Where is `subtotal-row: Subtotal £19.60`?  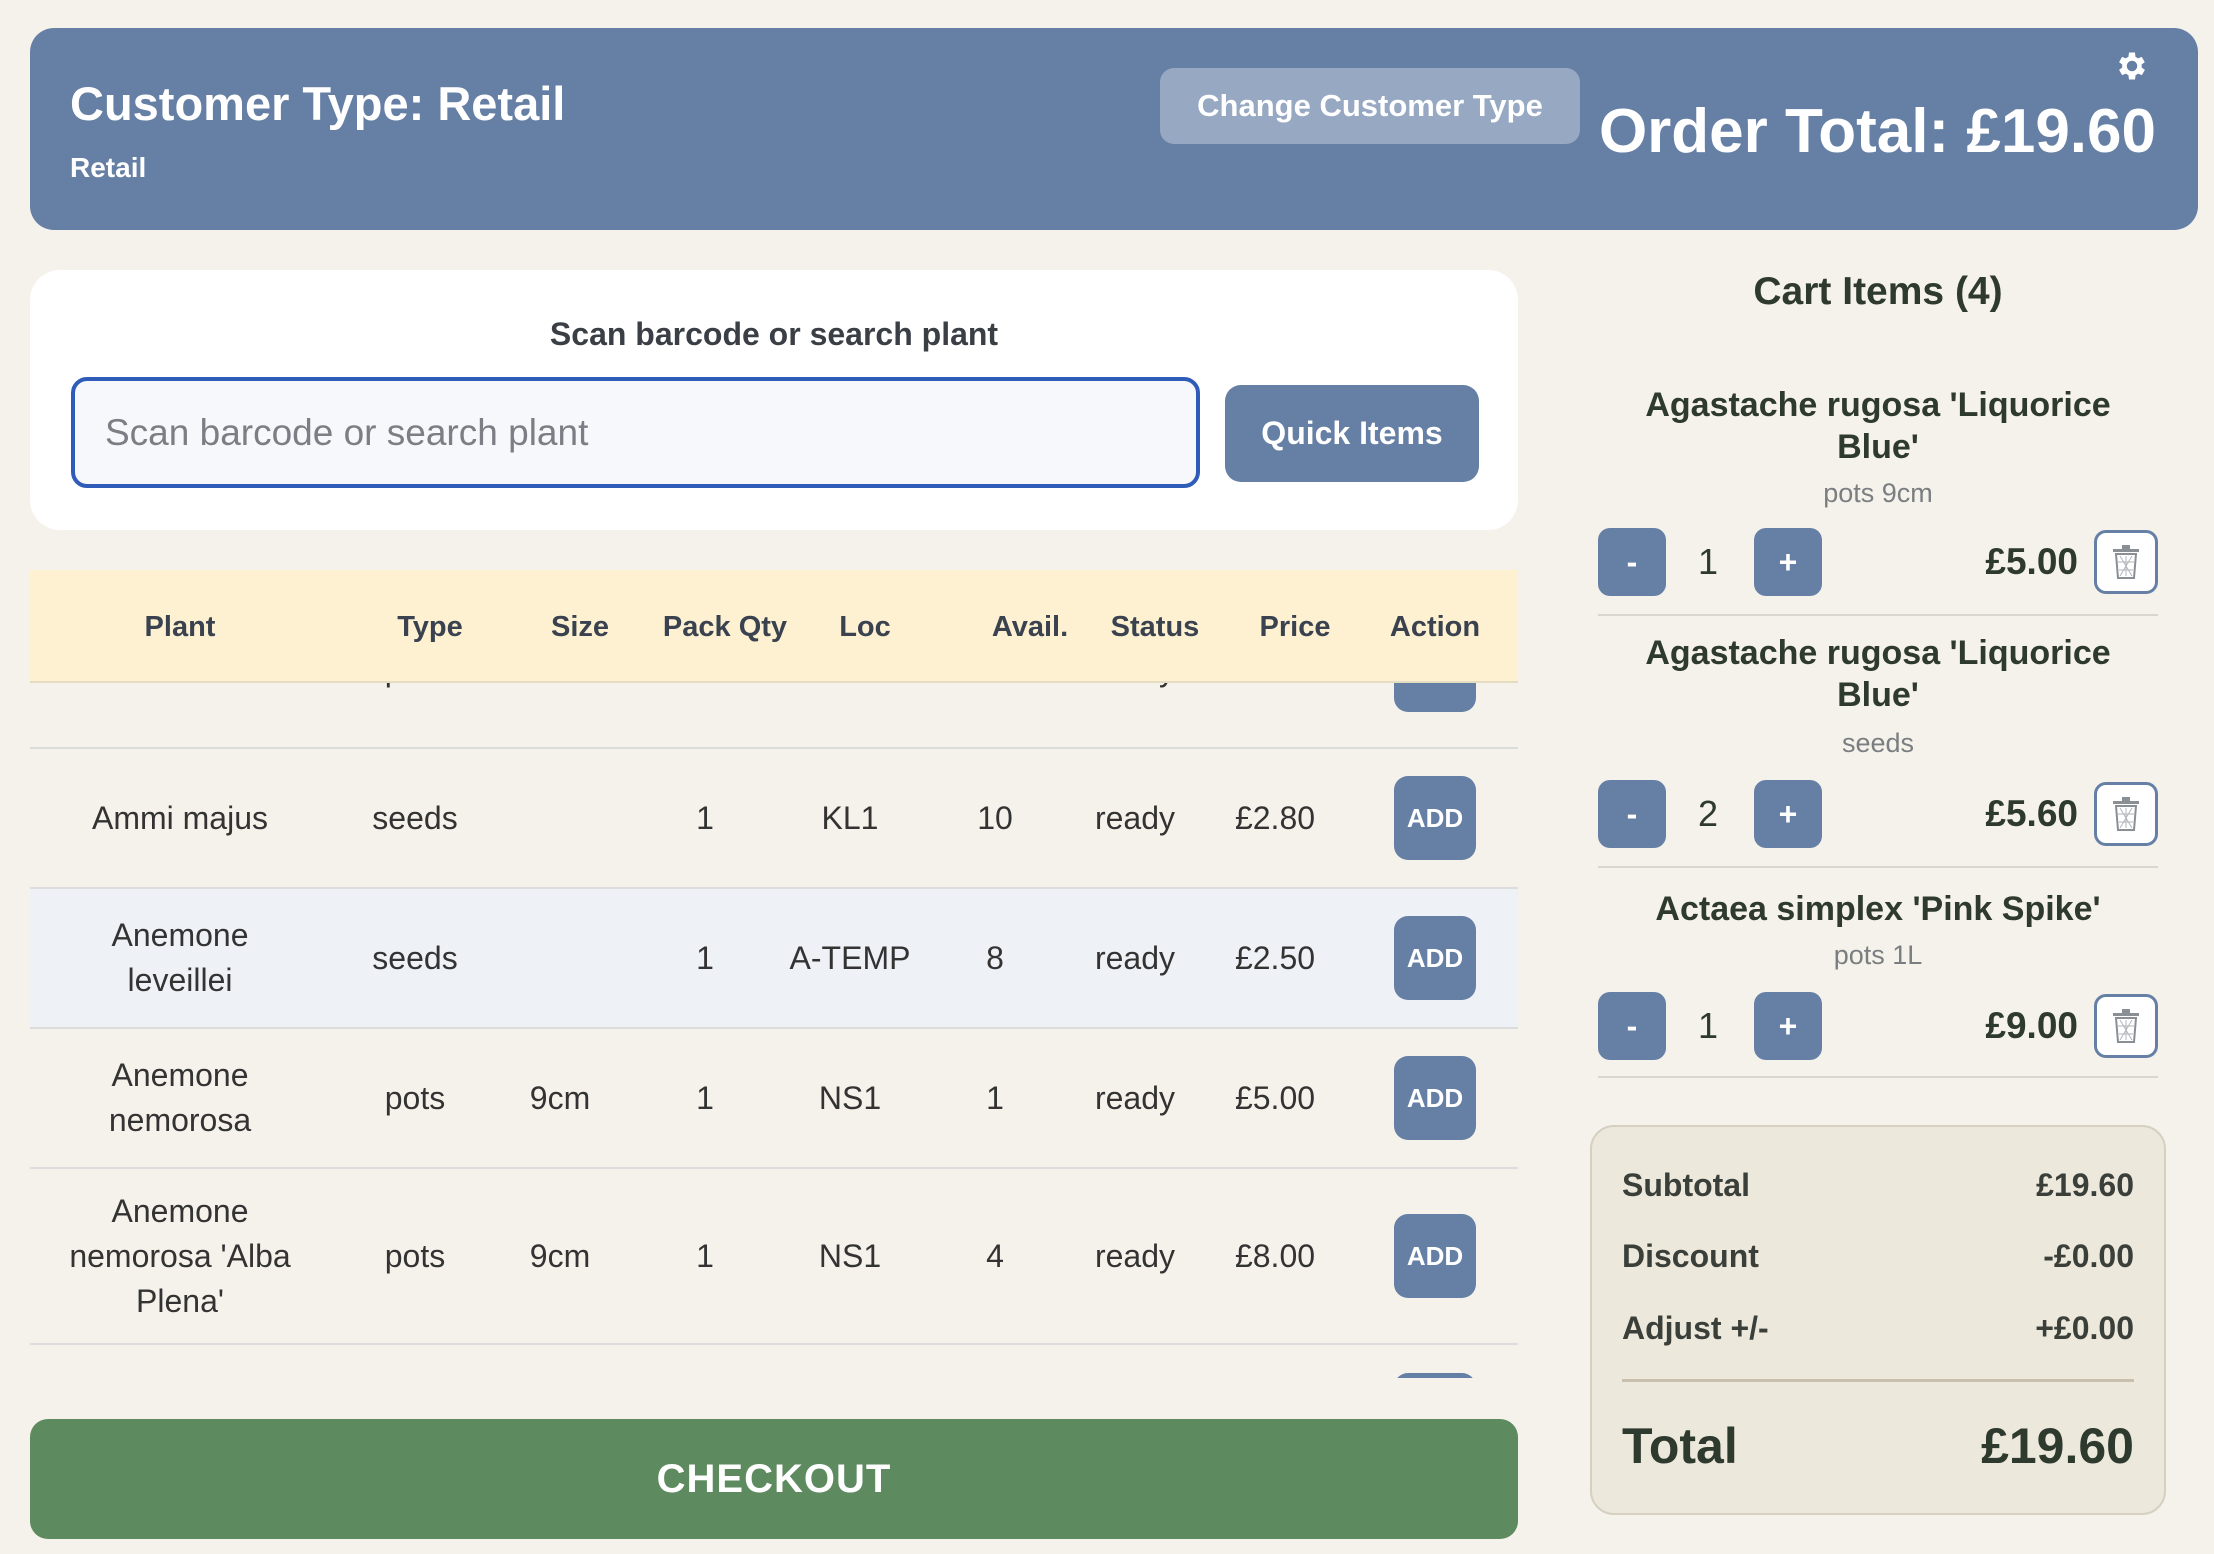
subtotal-row: Subtotal £19.60 is located at coordinates (1878, 1185).